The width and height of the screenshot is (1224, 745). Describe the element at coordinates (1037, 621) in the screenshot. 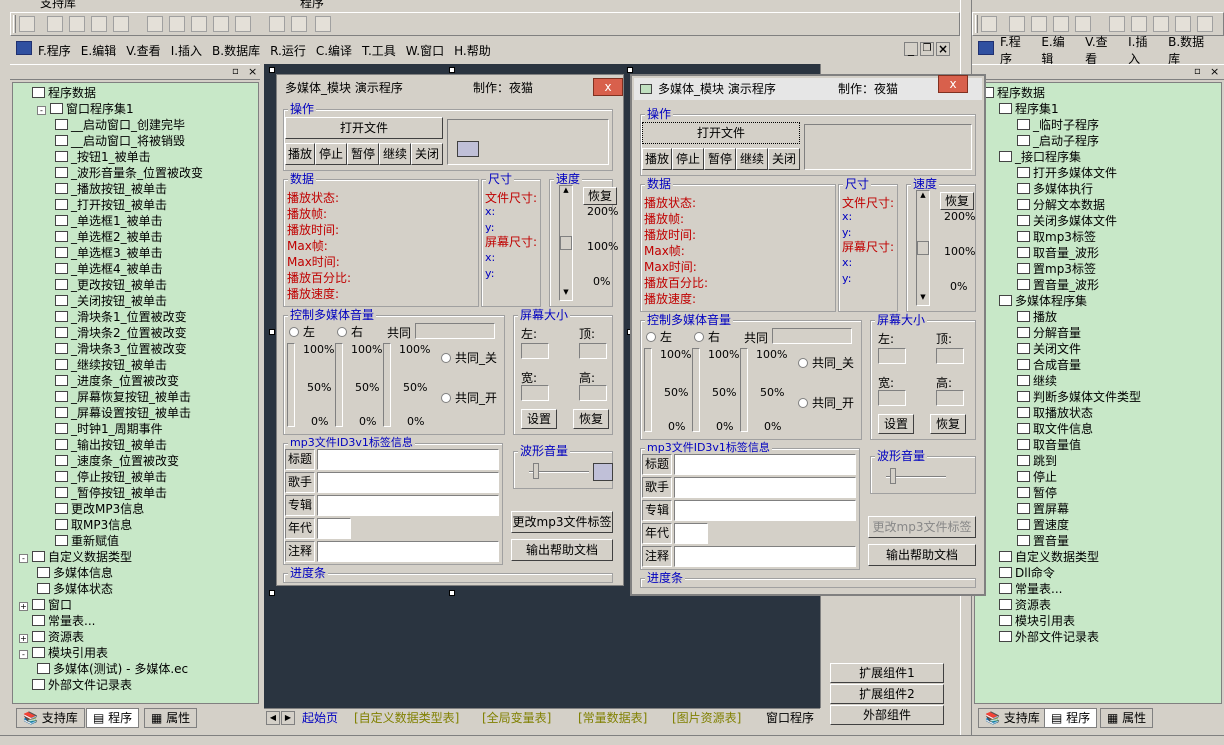

I see `tree-node: 模块引用表` at that location.